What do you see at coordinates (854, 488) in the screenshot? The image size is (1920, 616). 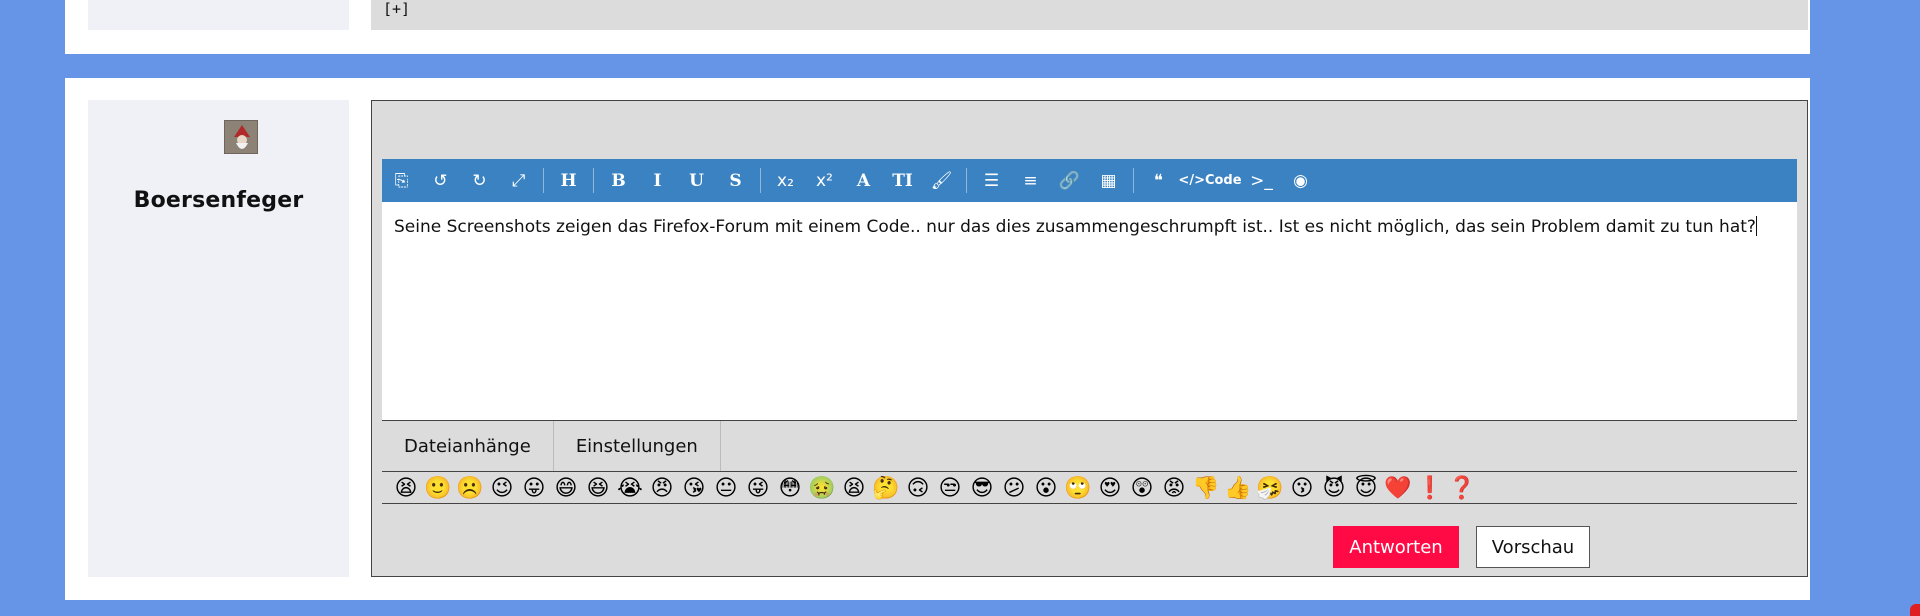 I see `emoji-14-icon: 😫` at bounding box center [854, 488].